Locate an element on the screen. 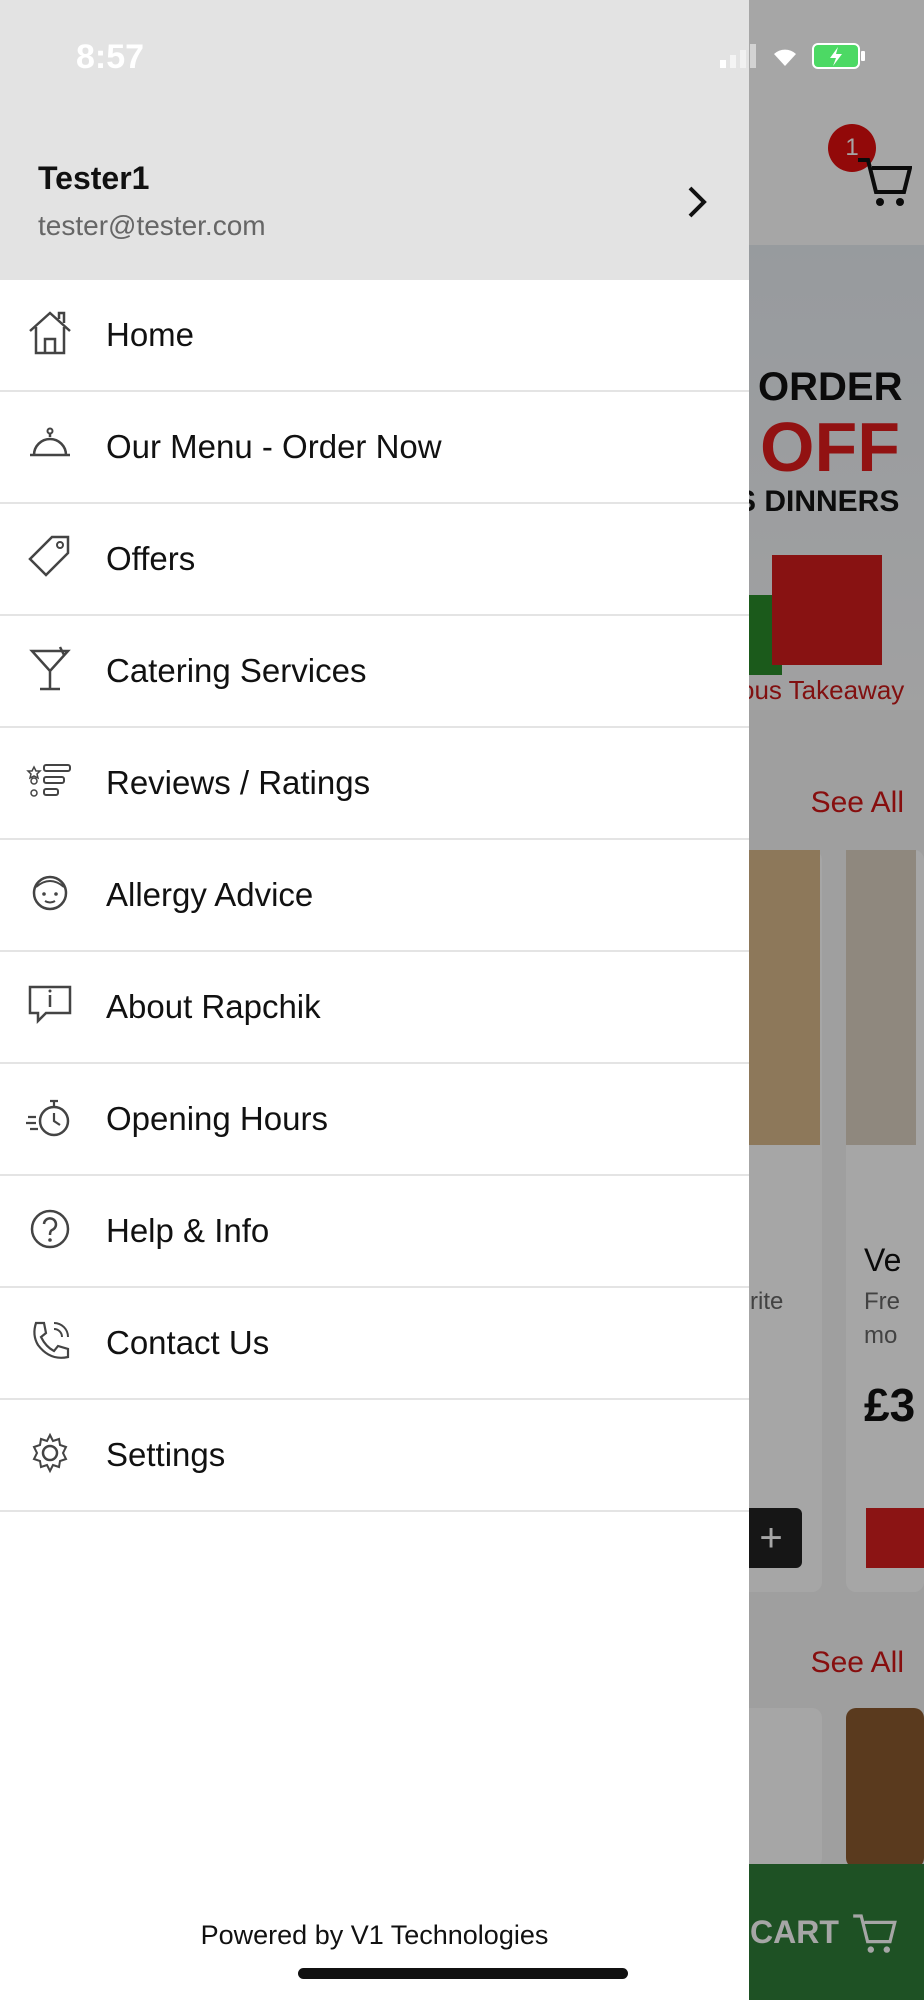 The image size is (924, 2000). menu-label: Opening Hours is located at coordinates (217, 1118).